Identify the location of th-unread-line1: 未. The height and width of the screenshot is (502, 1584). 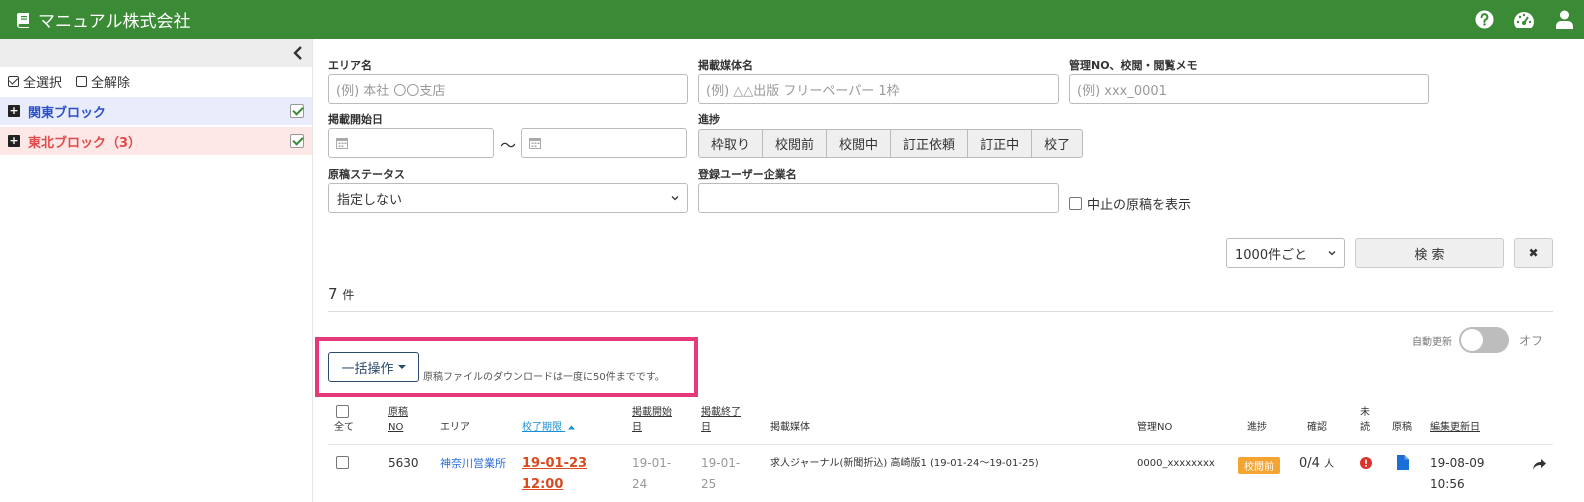
(1365, 412).